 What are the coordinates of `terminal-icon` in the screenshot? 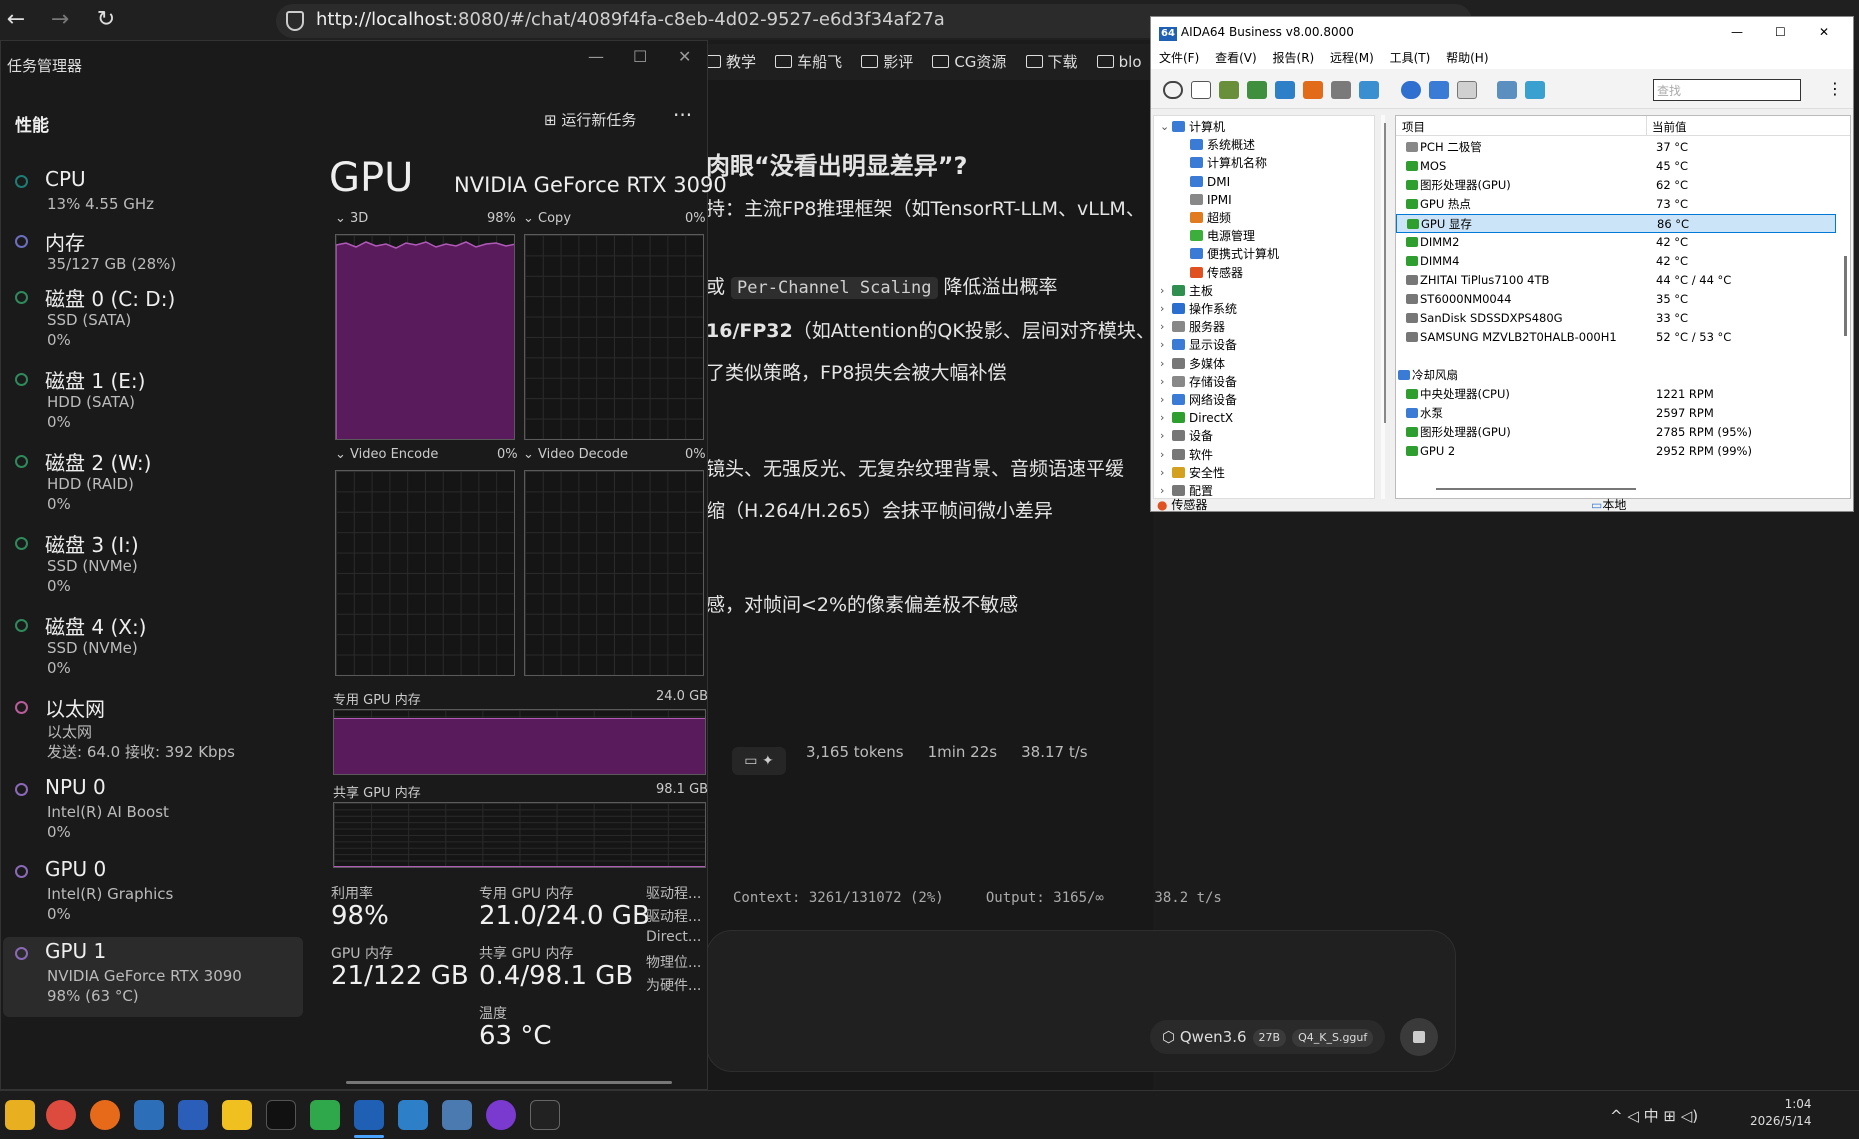 It's located at (545, 1115).